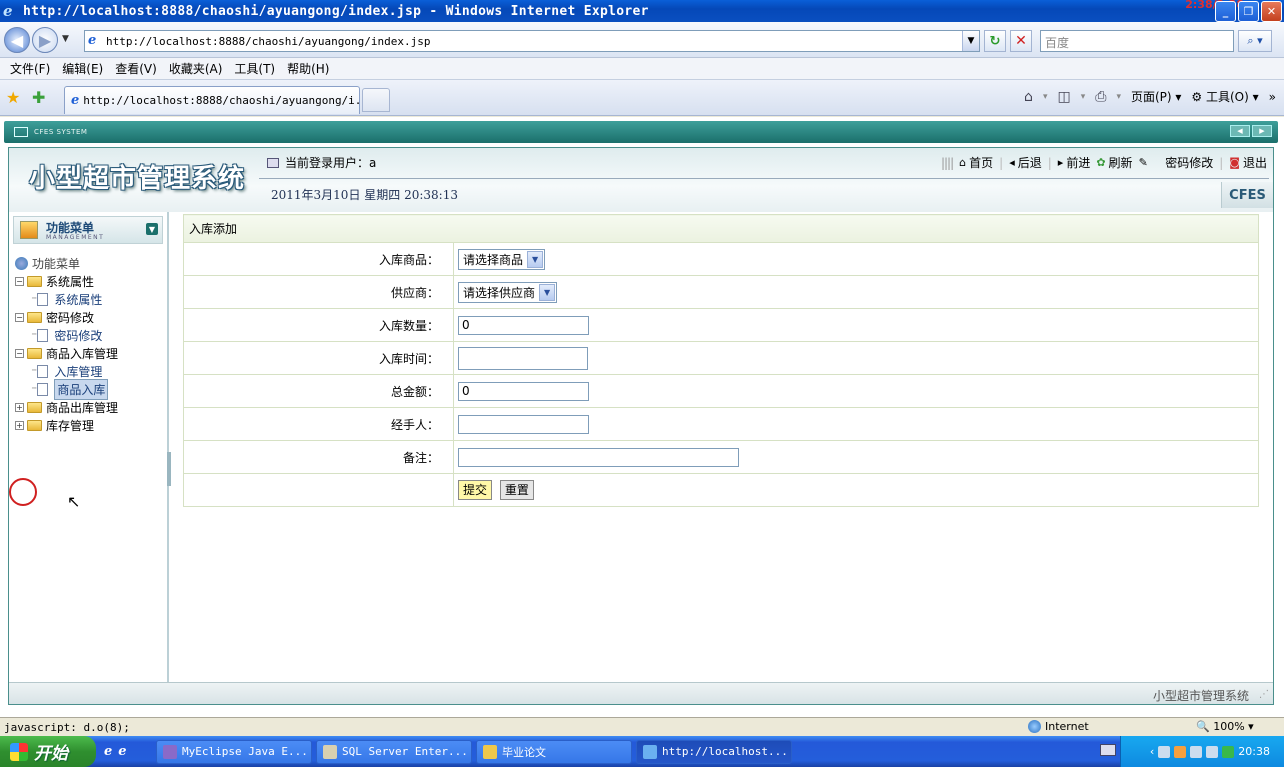 Image resolution: width=1284 pixels, height=767 pixels. Describe the element at coordinates (1254, 751) in the screenshot. I see `clock: 20:38` at that location.